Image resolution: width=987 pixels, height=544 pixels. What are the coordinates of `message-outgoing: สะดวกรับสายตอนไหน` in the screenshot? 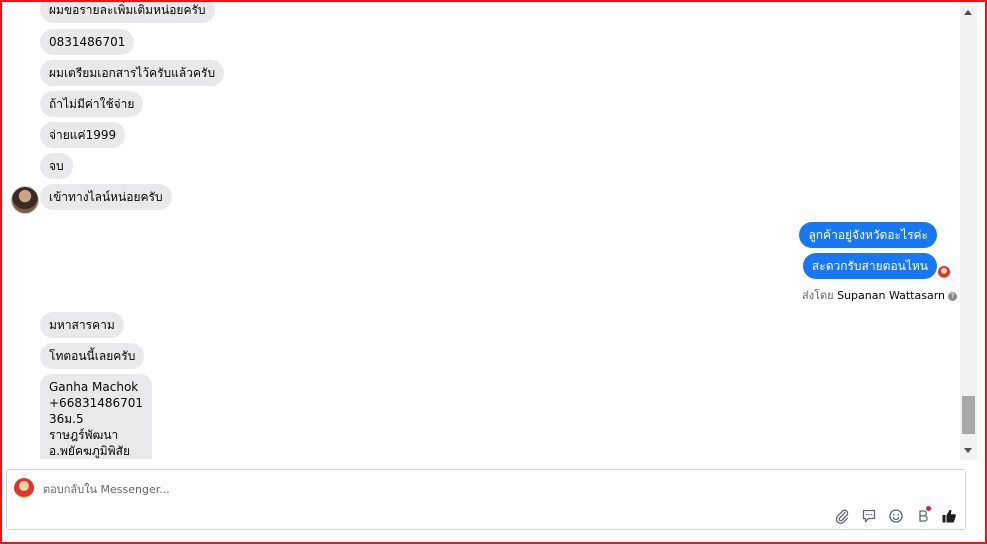 It's located at (869, 266).